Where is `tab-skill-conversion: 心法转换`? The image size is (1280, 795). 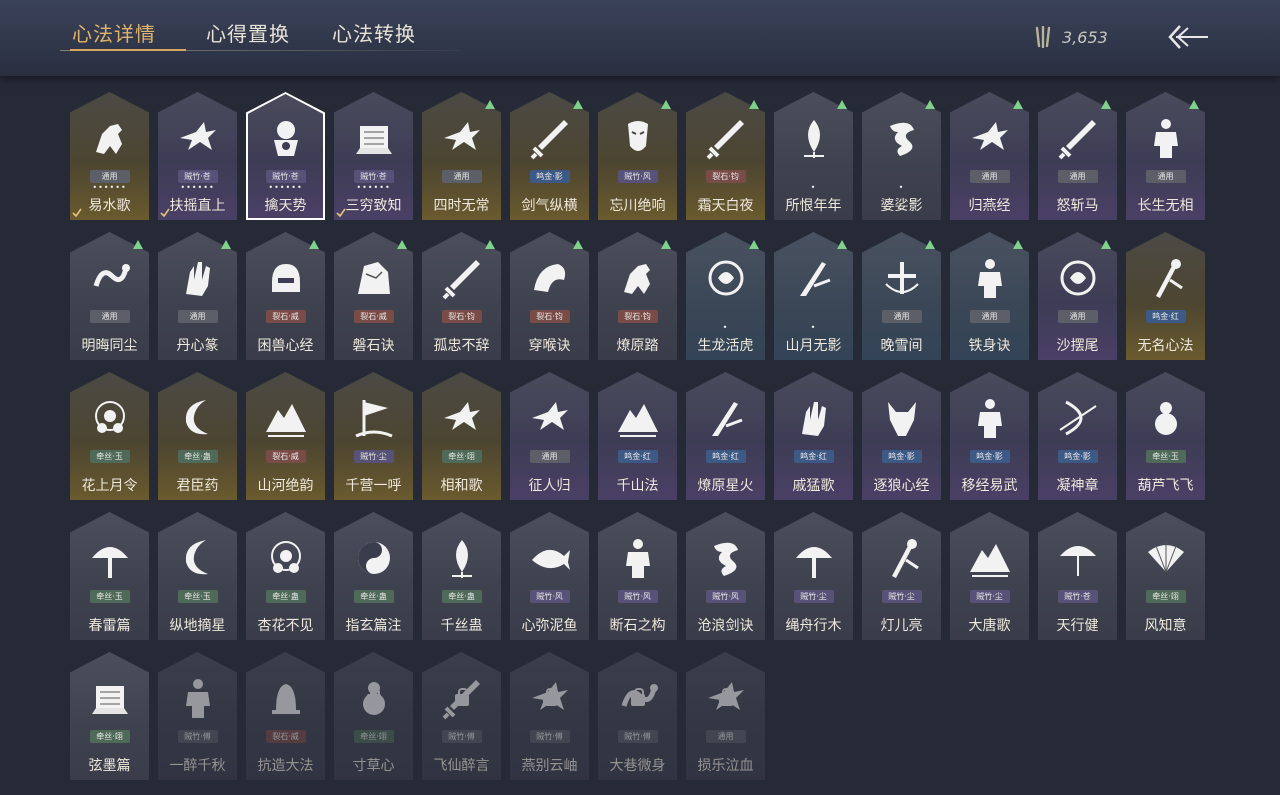
tab-skill-conversion: 心法转换 is located at coordinates (374, 32).